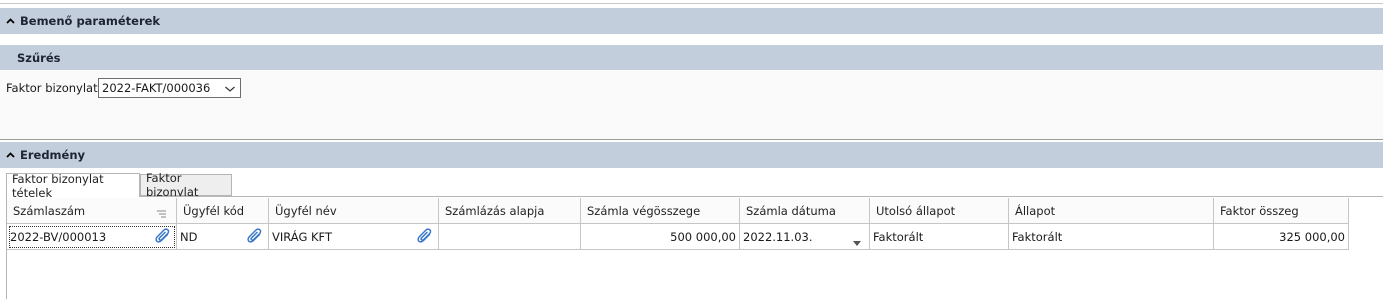  I want to click on faktor-bizonylat-label: Faktor bizonylat:, so click(54, 88).